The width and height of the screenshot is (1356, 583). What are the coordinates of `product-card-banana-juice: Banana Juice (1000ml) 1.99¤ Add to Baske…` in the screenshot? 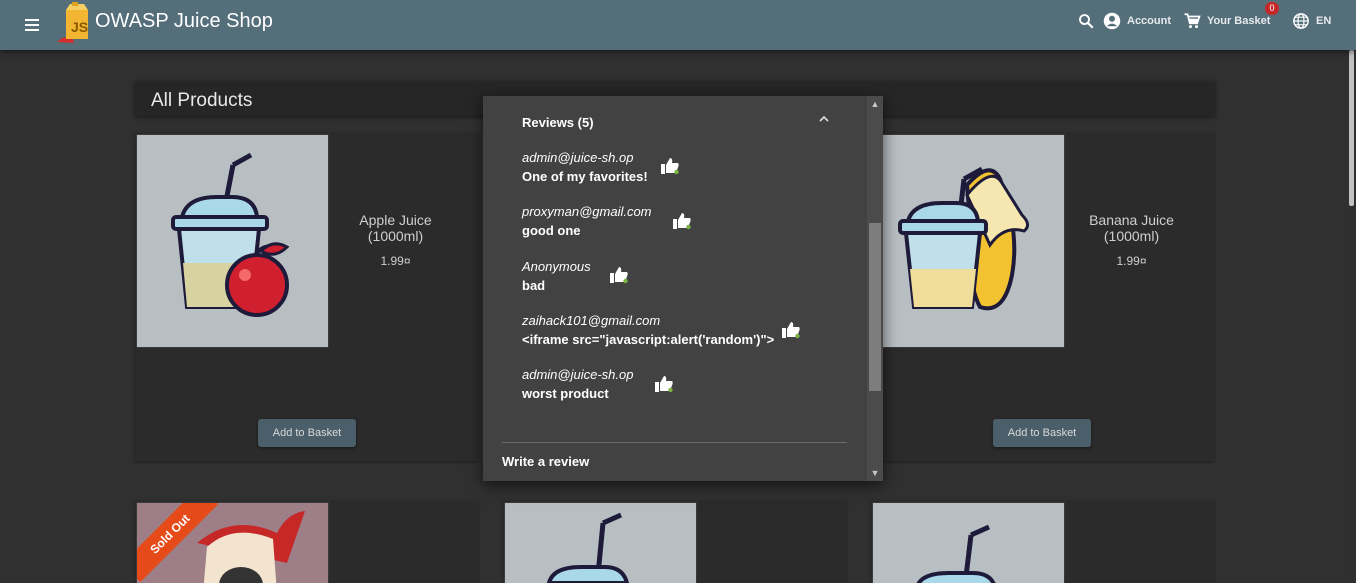 It's located at (1042, 297).